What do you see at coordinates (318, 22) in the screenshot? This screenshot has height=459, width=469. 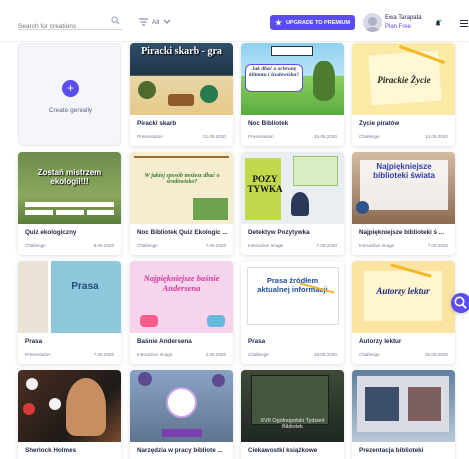 I see `upgrade-label: UPGRADE TO PREMIUM` at bounding box center [318, 22].